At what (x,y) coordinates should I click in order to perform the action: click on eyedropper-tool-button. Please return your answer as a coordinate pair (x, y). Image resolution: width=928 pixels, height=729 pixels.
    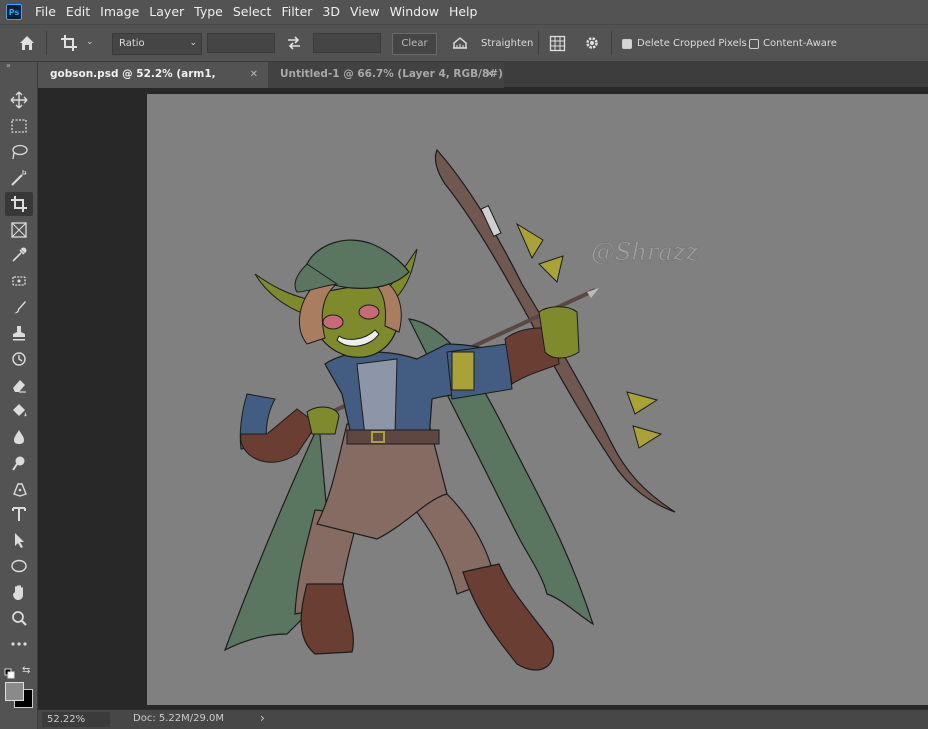
    Looking at the image, I should click on (19, 255).